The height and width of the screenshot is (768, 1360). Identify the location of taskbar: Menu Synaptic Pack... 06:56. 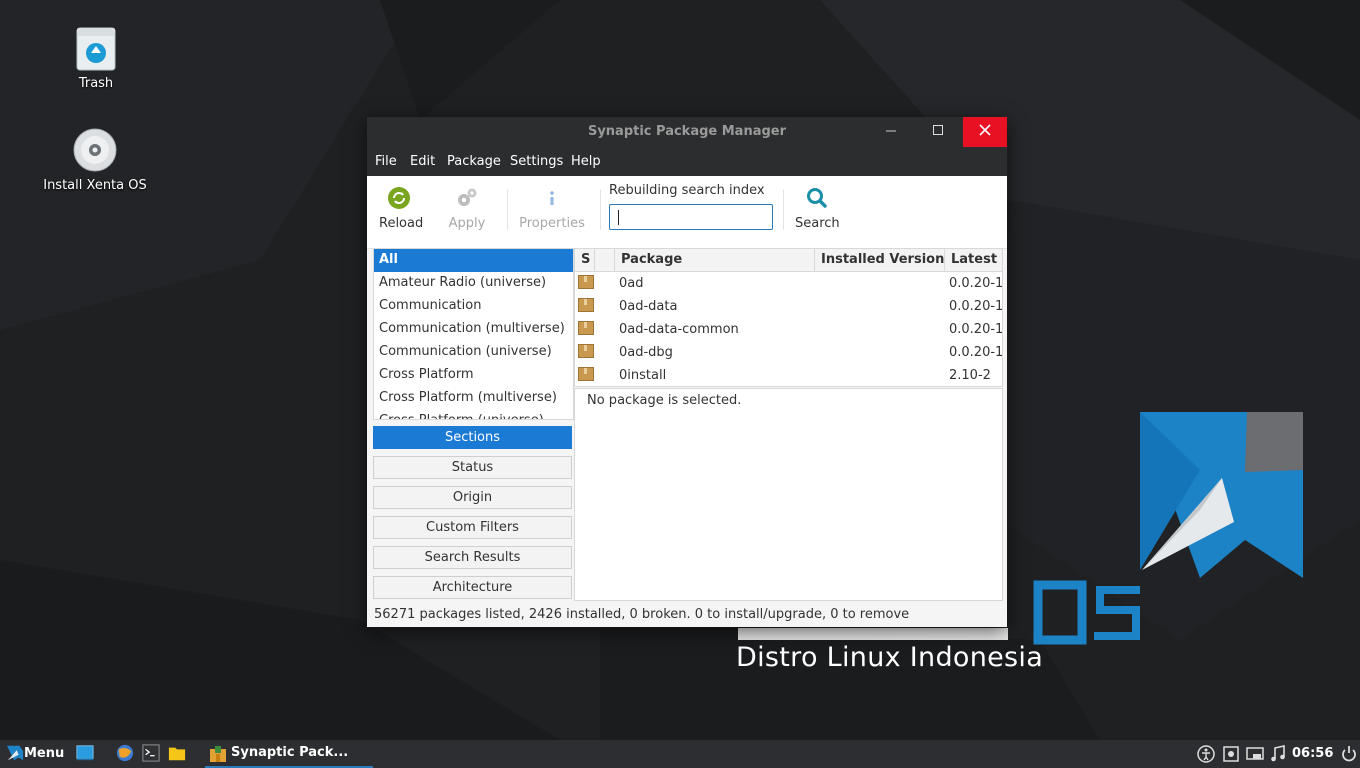
(680, 754).